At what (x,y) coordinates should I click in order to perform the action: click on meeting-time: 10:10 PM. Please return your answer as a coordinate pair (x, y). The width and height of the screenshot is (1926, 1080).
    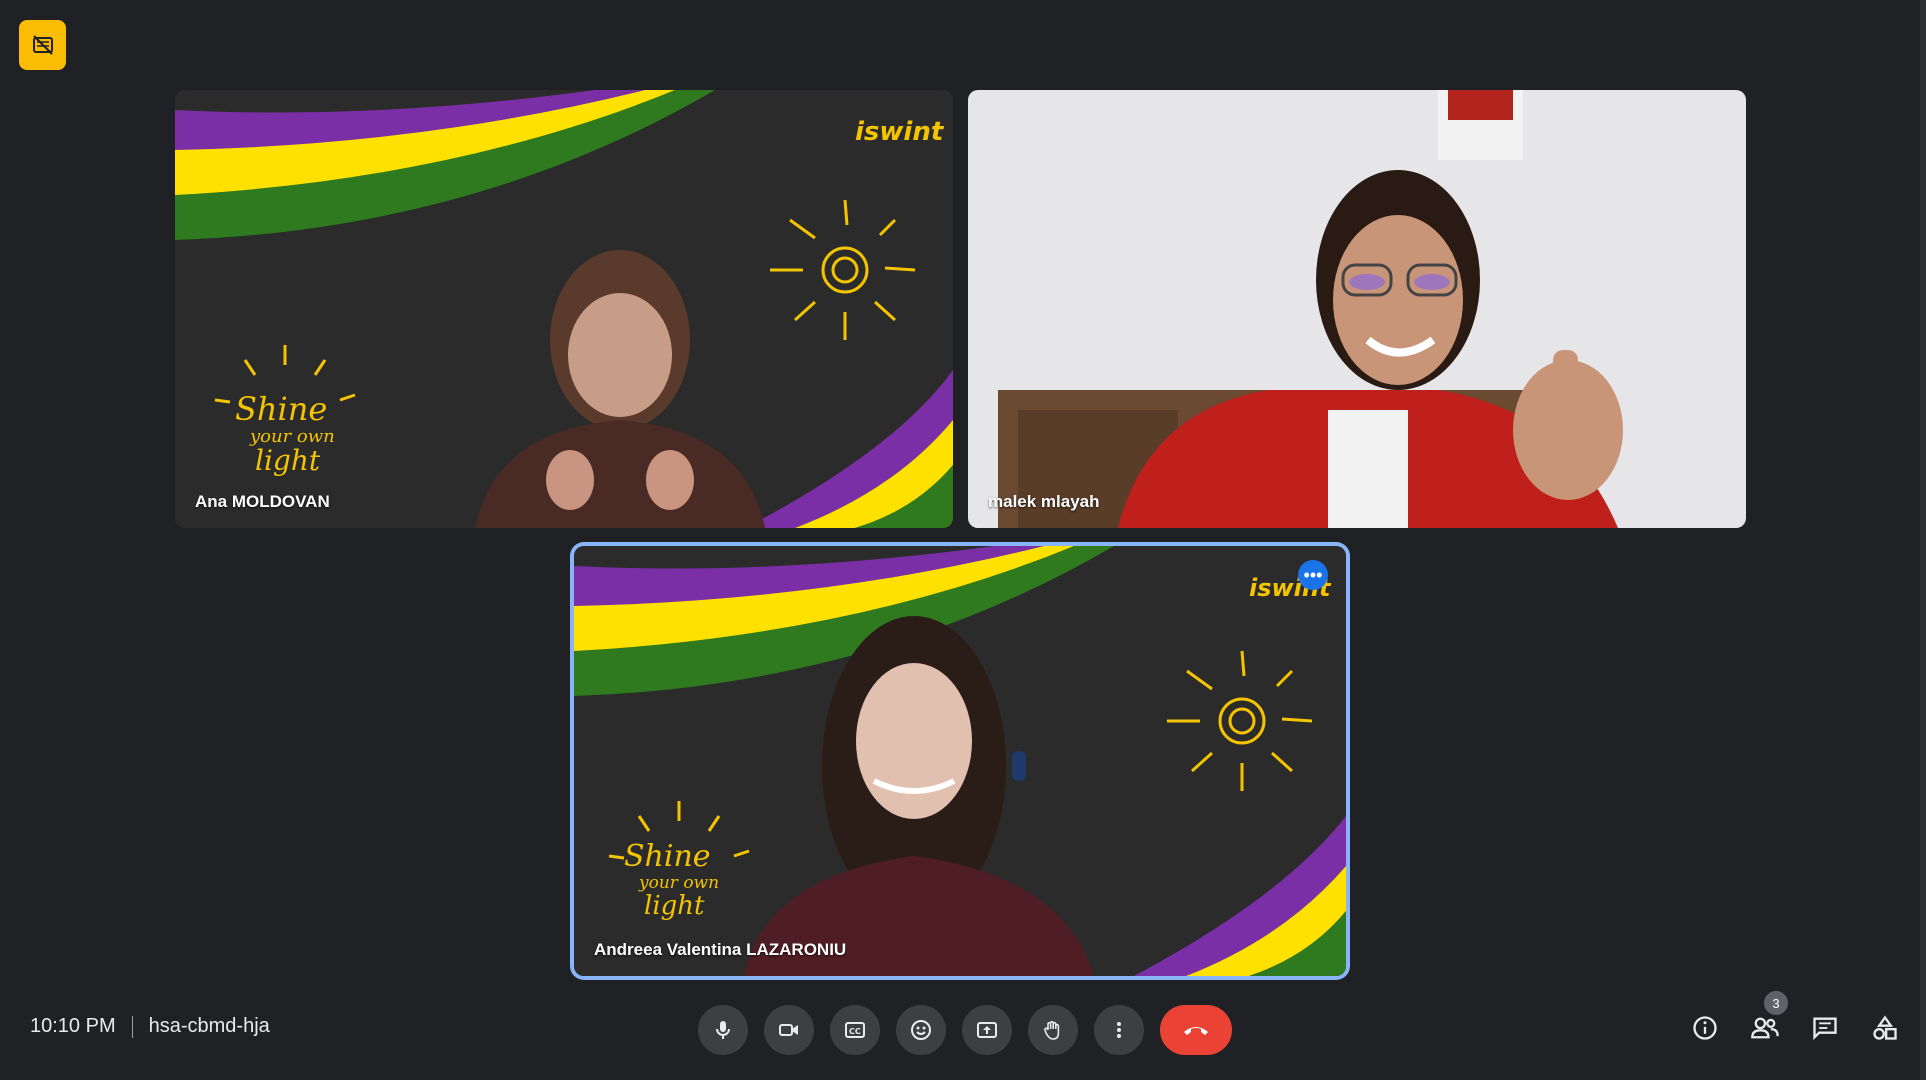
    Looking at the image, I should click on (73, 1026).